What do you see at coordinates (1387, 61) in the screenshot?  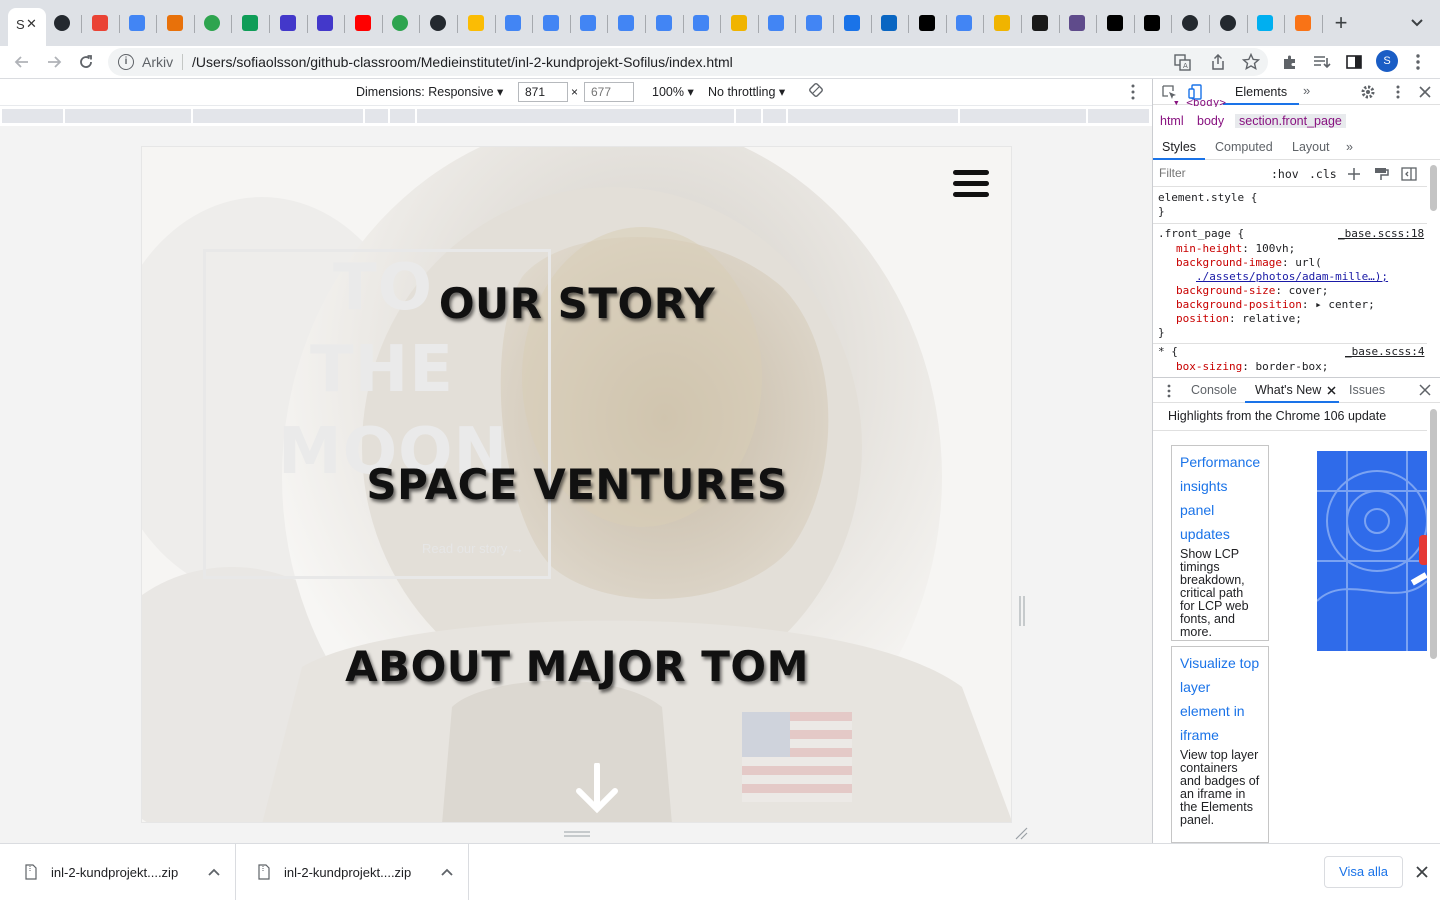 I see `profile-avatar: S` at bounding box center [1387, 61].